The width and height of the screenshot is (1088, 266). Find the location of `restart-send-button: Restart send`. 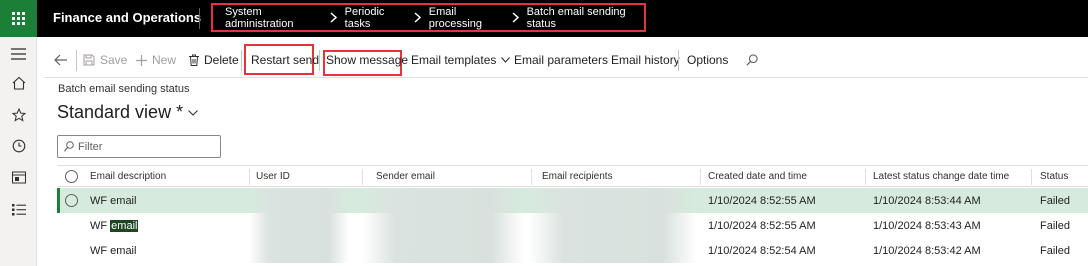

restart-send-button: Restart send is located at coordinates (285, 60).